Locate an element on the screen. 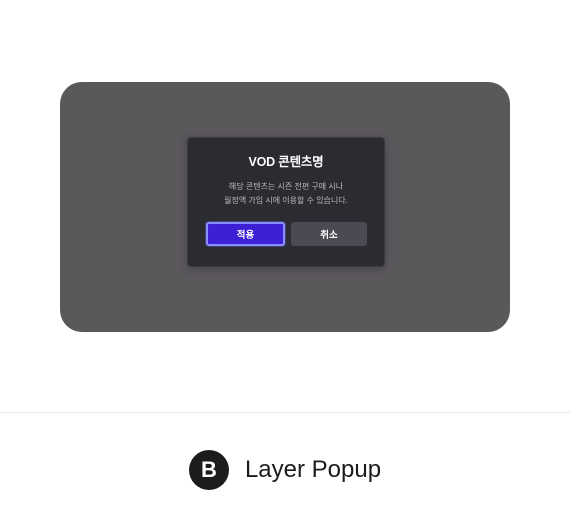  caption-label: Layer Popup is located at coordinates (313, 469).